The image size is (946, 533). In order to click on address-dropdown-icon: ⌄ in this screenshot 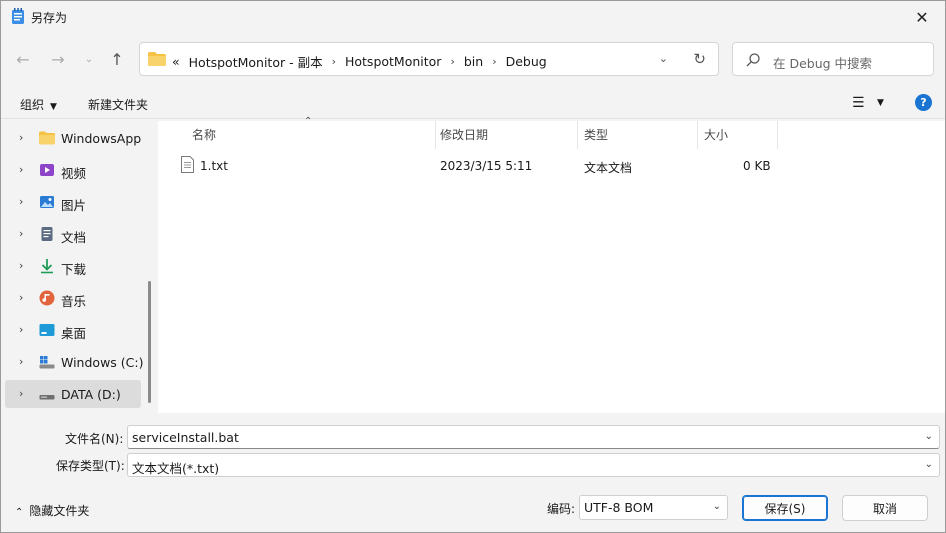, I will do `click(663, 58)`.